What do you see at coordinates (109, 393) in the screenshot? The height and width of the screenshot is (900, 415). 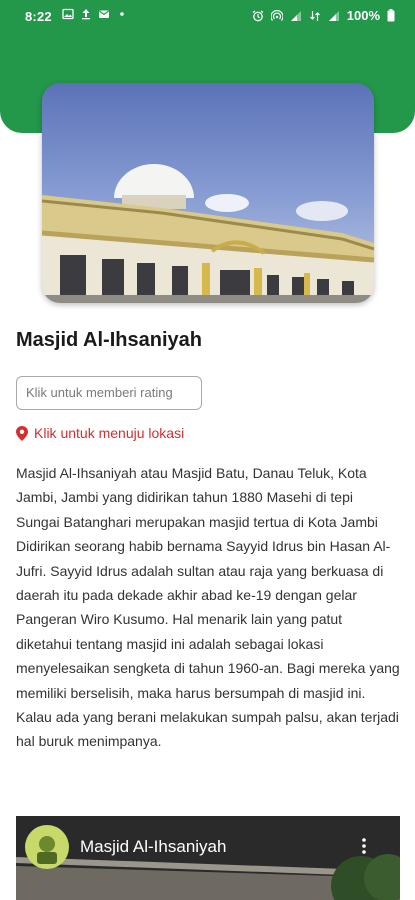 I see `rating-input: Klik untuk memberi rating` at bounding box center [109, 393].